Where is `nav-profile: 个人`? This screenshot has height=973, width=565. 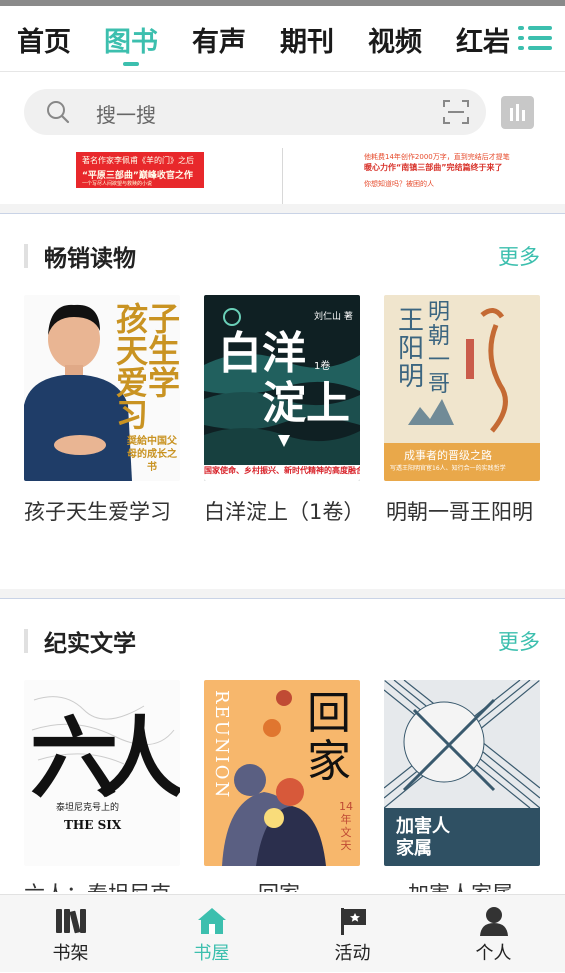
nav-profile: 个人 is located at coordinates (493, 934).